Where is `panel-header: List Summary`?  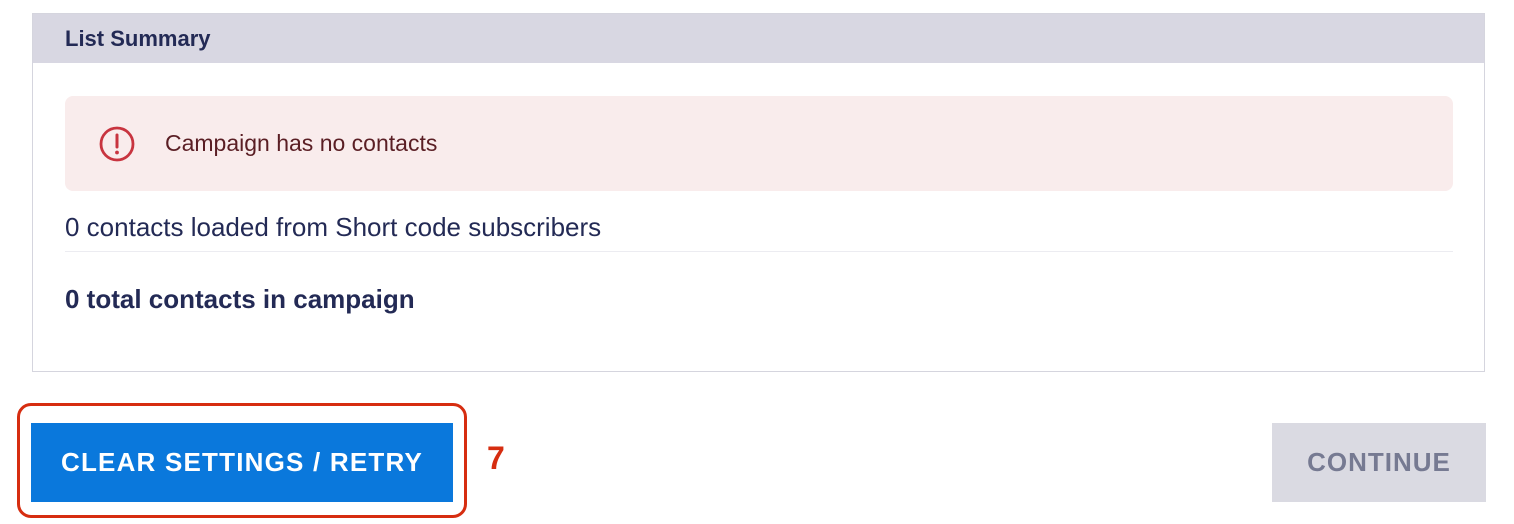 panel-header: List Summary is located at coordinates (758, 38).